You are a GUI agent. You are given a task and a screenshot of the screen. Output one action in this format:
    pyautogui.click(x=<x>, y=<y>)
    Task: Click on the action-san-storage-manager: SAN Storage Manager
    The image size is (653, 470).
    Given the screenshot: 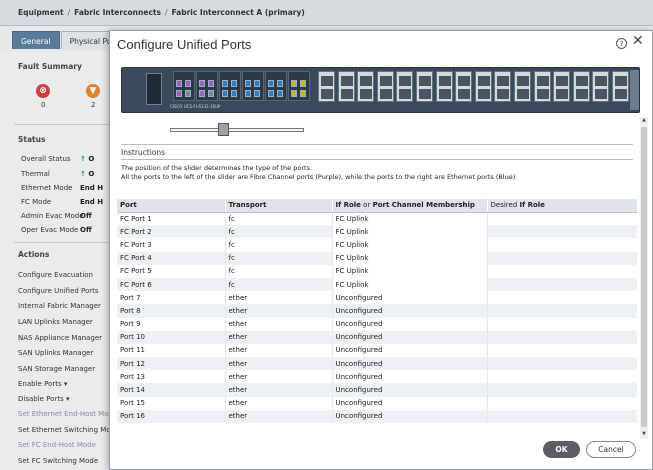 What is the action you would take?
    pyautogui.click(x=56, y=369)
    